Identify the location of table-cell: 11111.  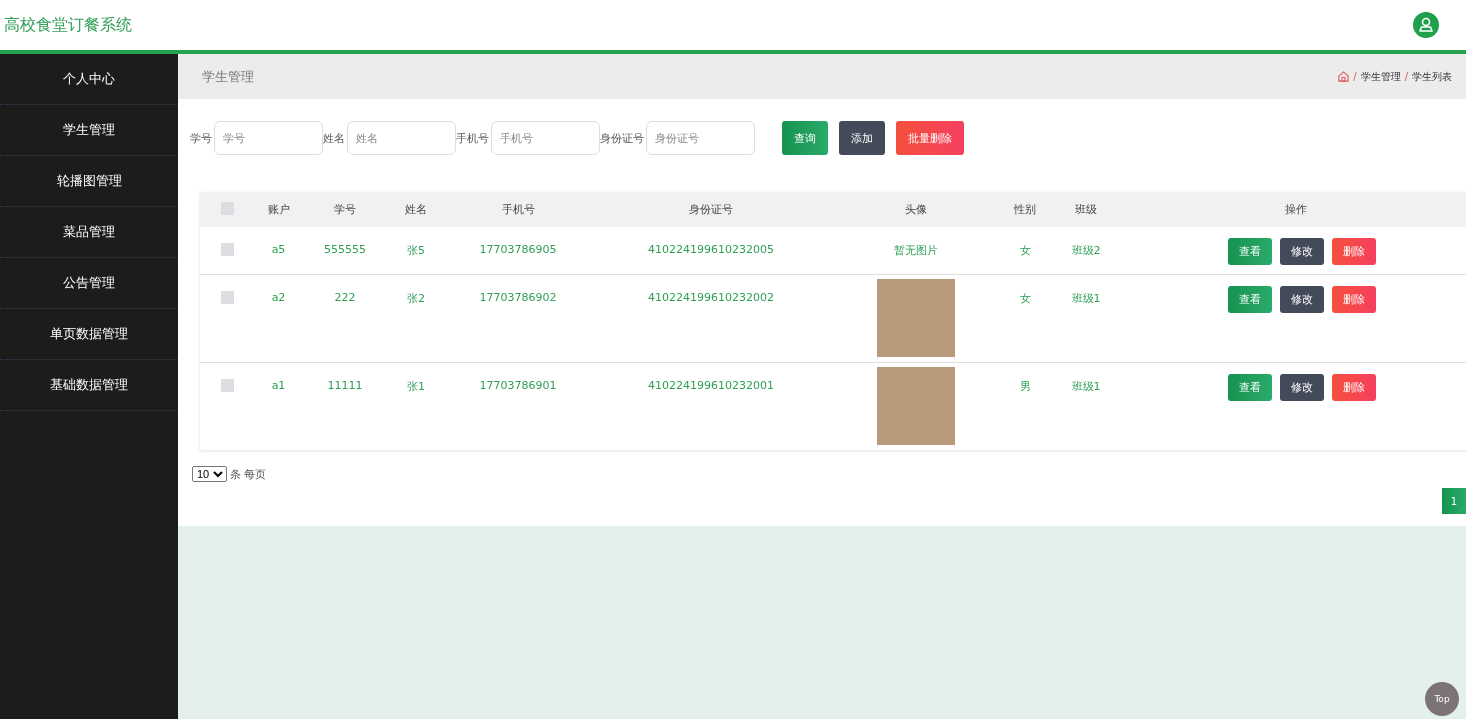
(345, 385).